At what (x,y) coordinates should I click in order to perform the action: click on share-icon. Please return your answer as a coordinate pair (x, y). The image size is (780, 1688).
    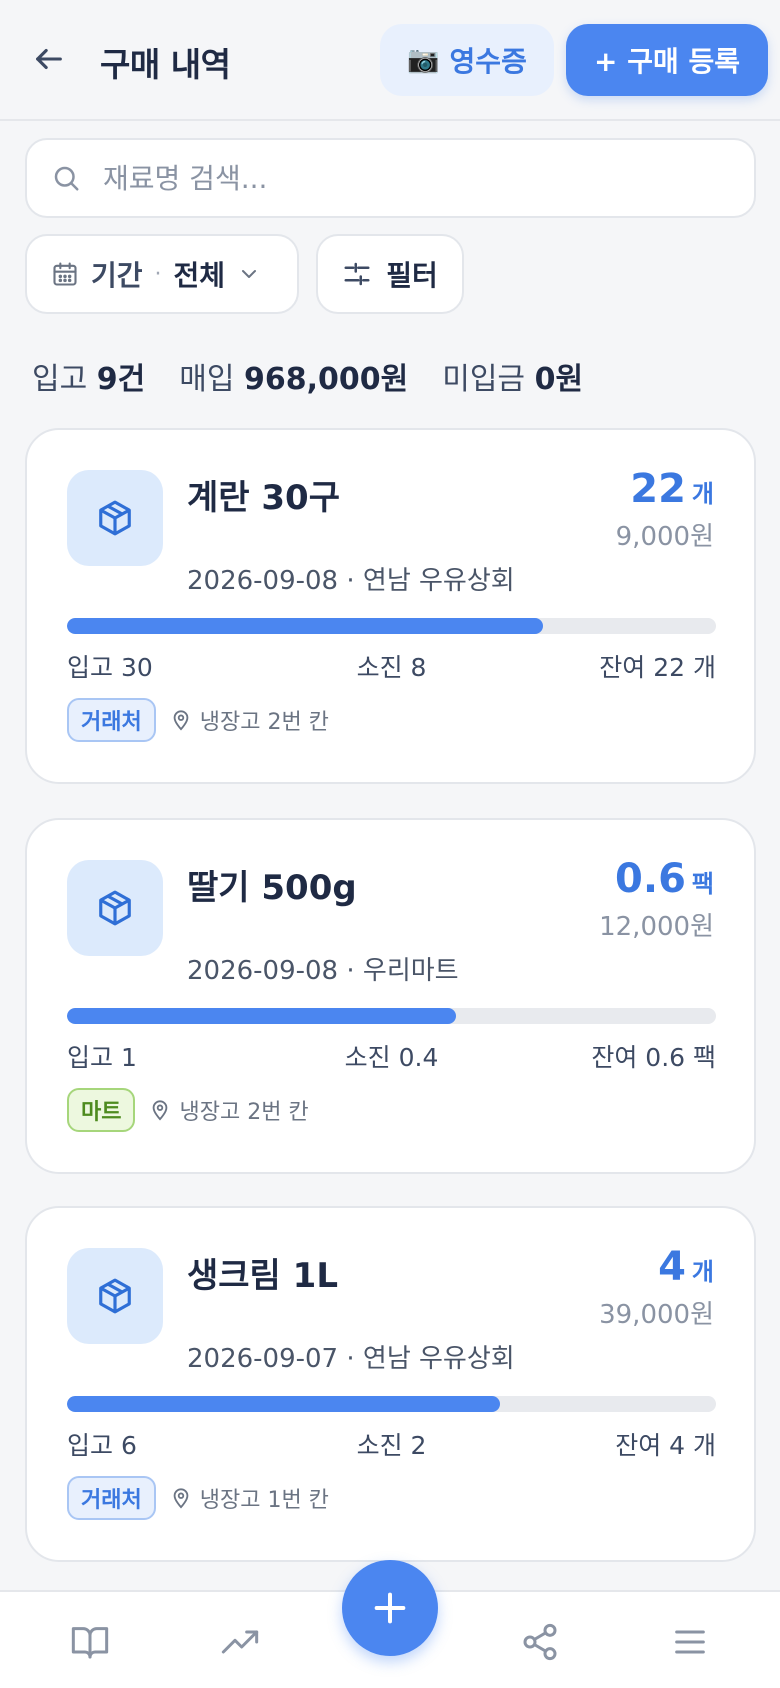
    Looking at the image, I should click on (540, 1642).